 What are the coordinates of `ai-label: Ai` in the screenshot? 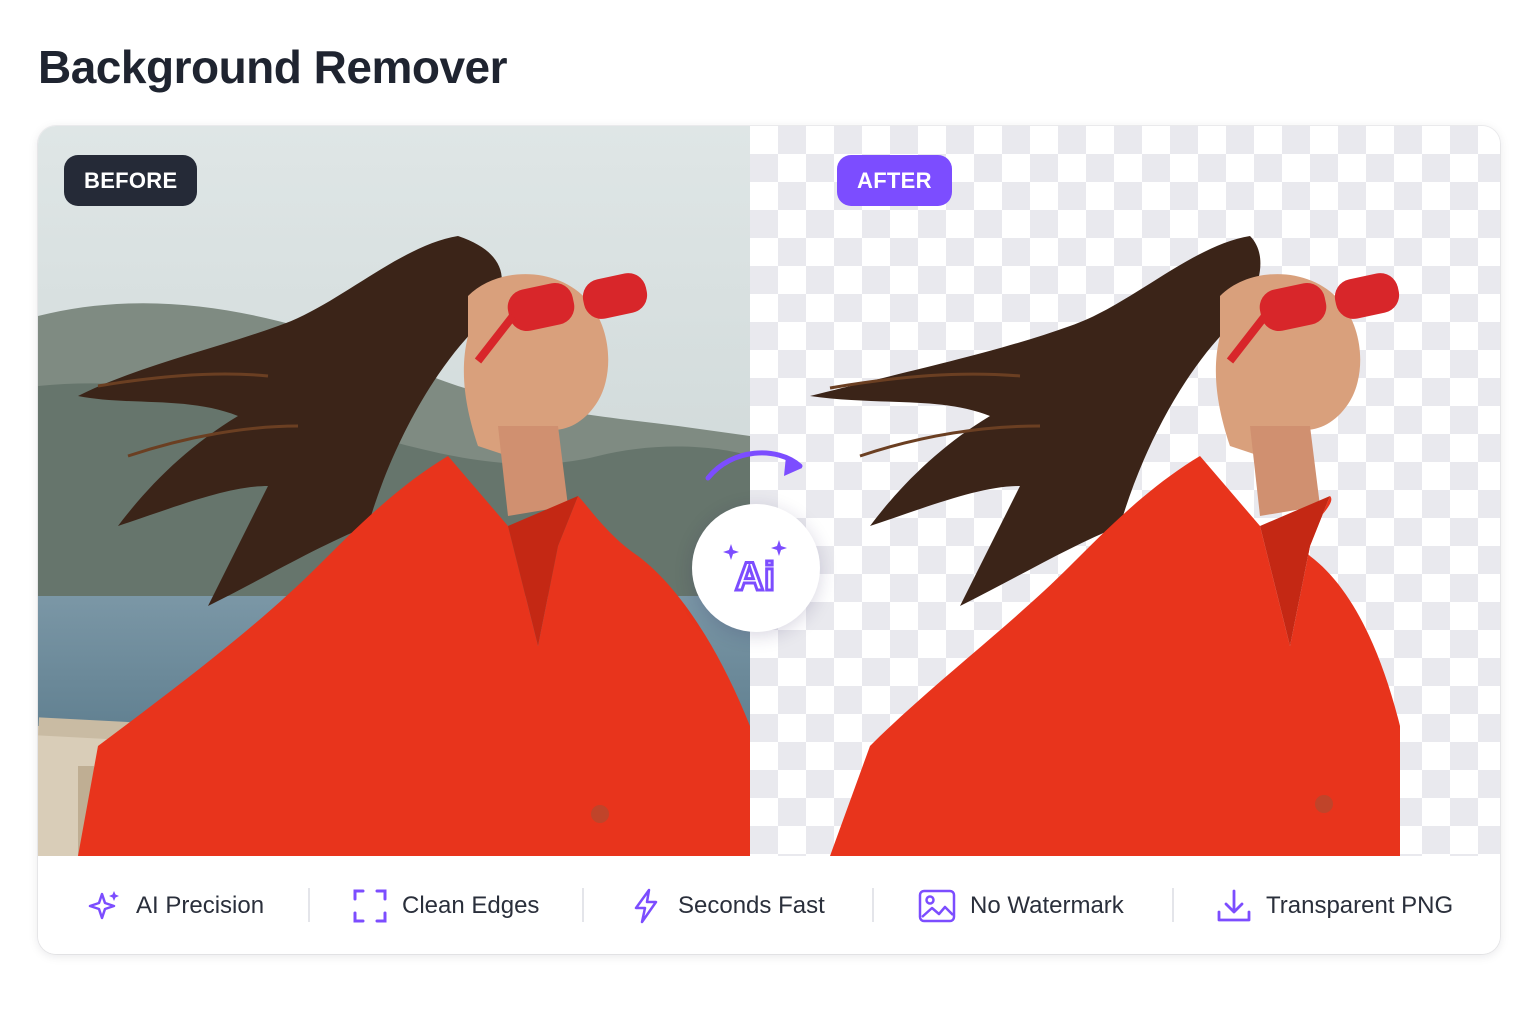 It's located at (755, 576).